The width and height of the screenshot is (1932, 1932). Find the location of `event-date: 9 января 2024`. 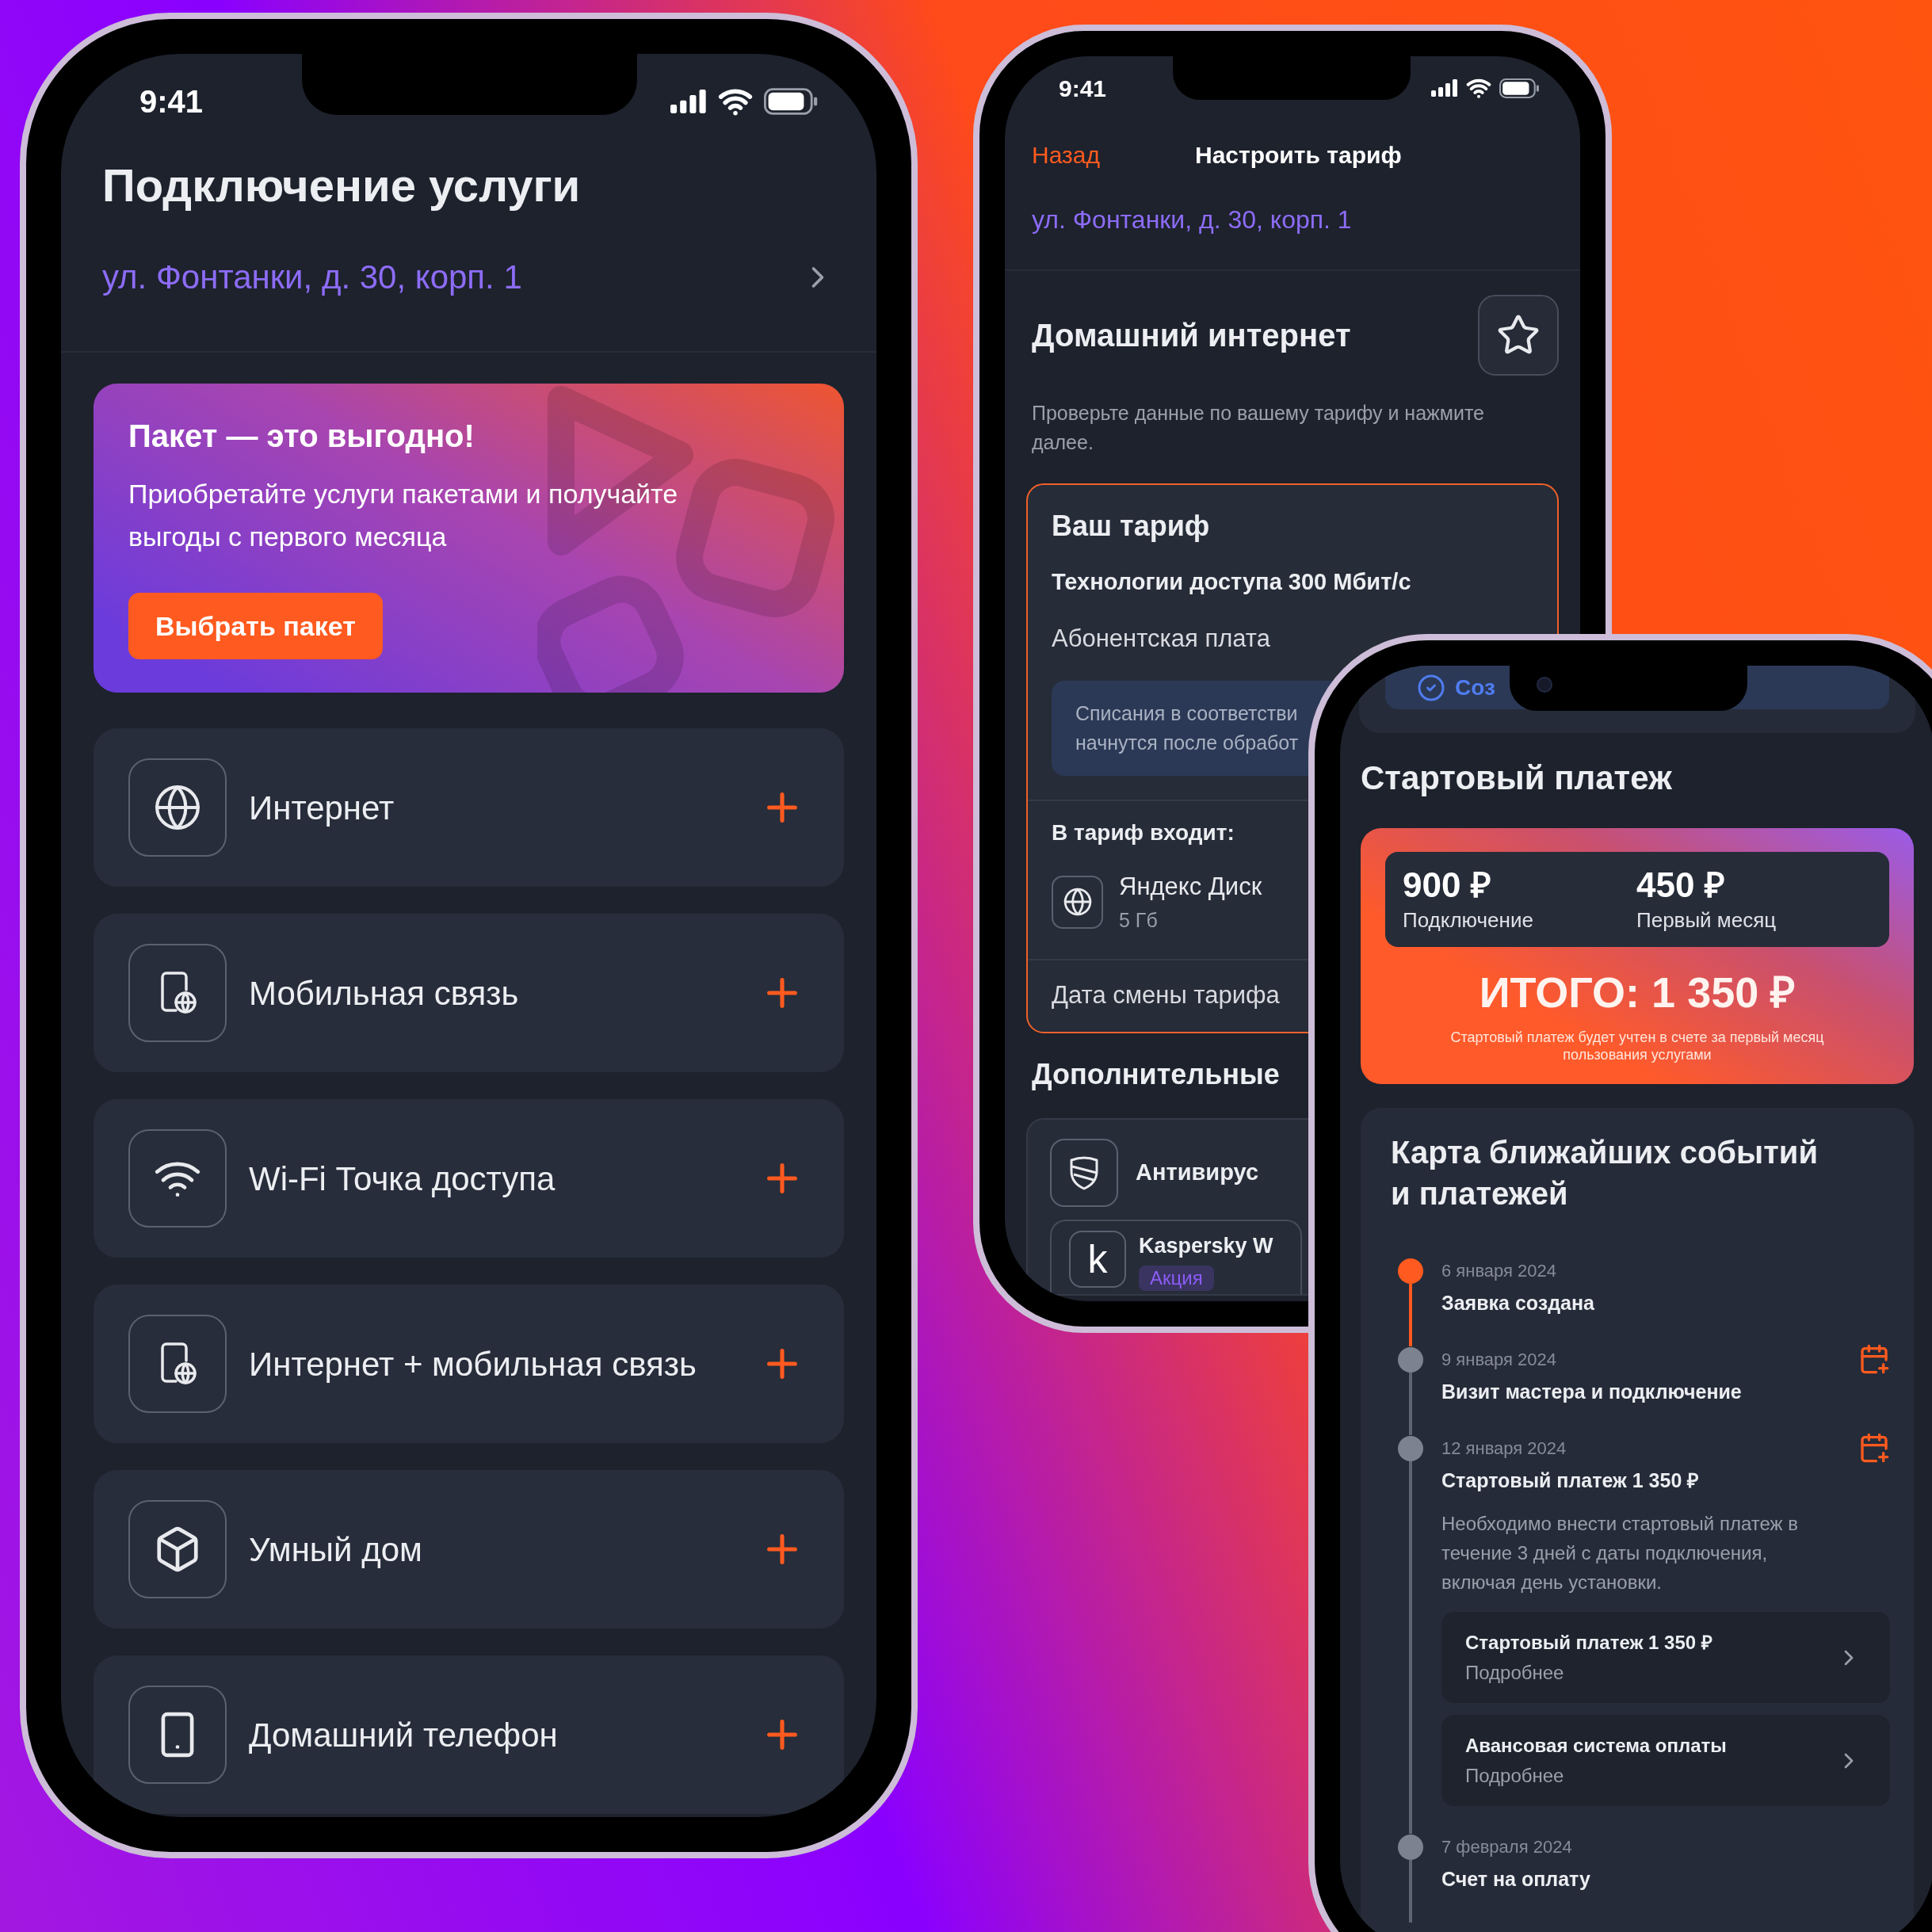

event-date: 9 января 2024 is located at coordinates (1499, 1360).